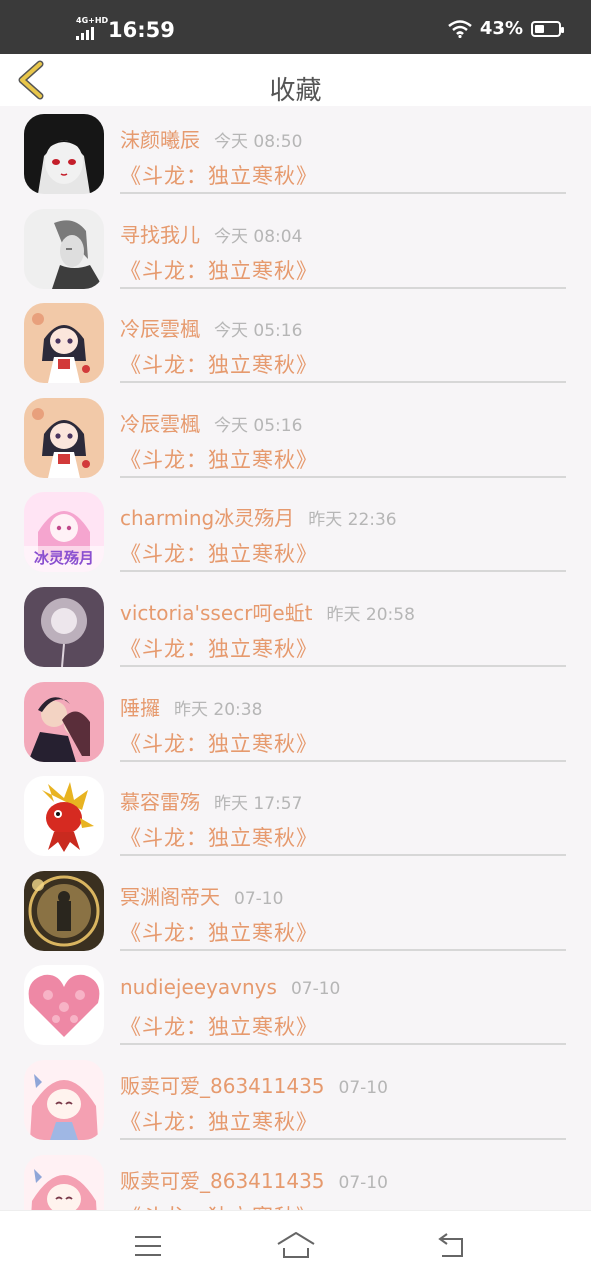 The height and width of the screenshot is (1281, 591). I want to click on menu-button, so click(148, 1246).